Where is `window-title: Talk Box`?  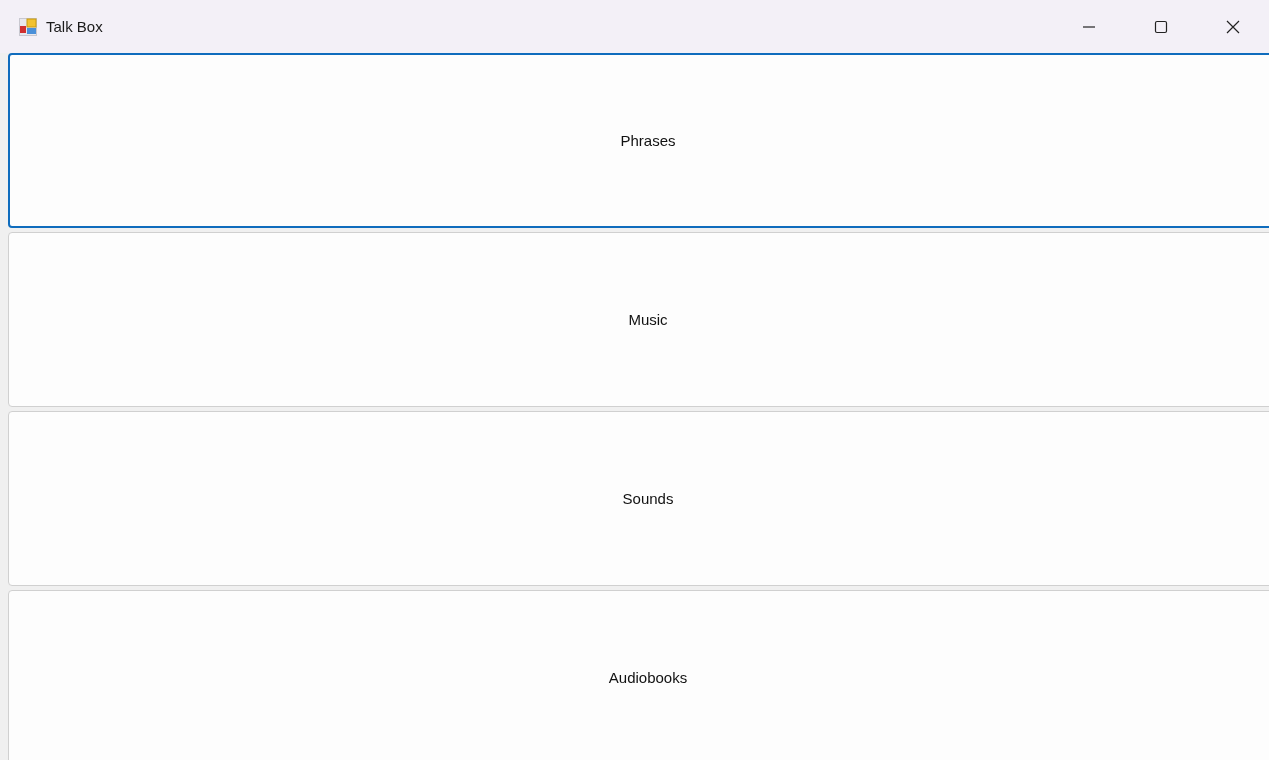 window-title: Talk Box is located at coordinates (74, 26).